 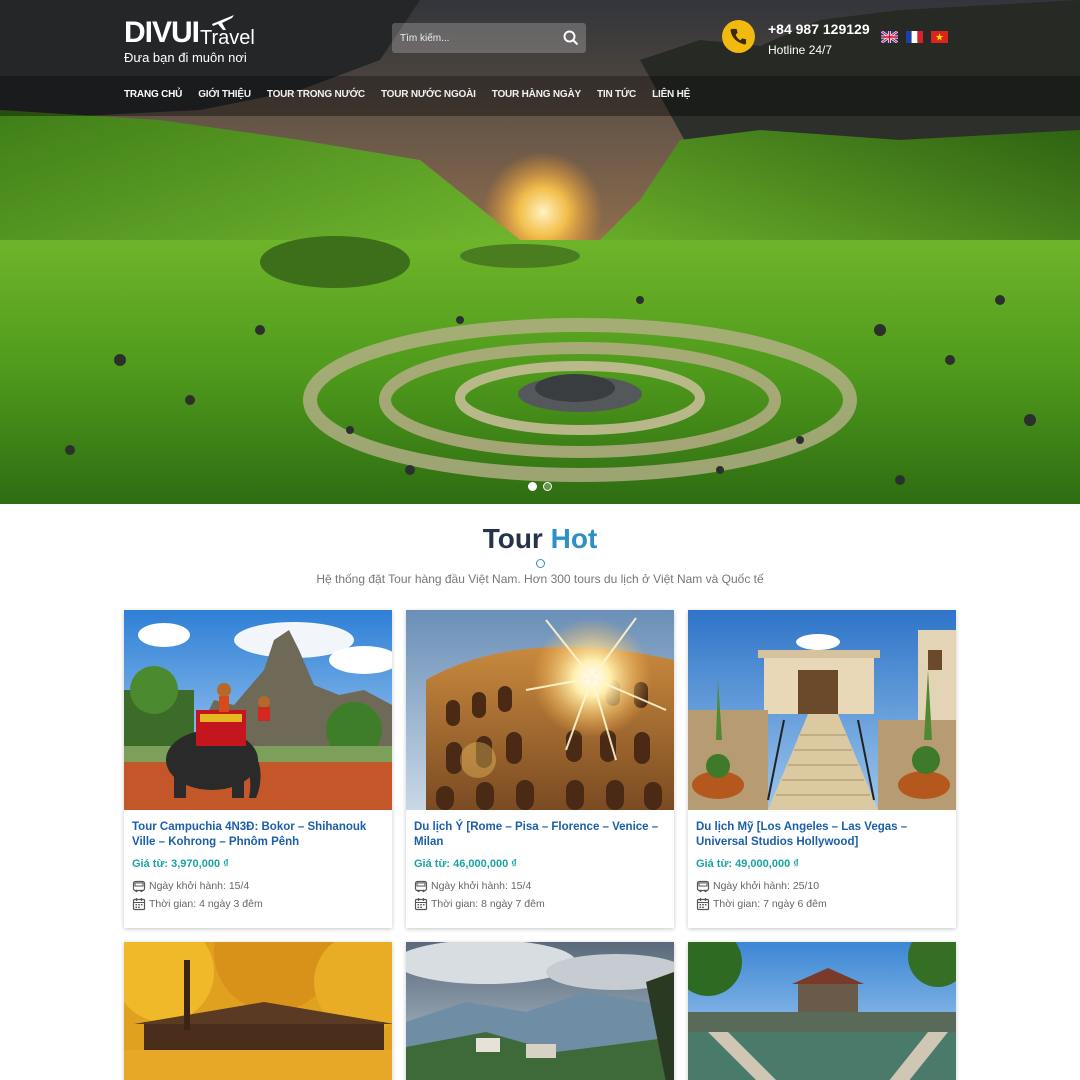 What do you see at coordinates (162, 32) in the screenshot?
I see `logo-wordmark: DIVUI` at bounding box center [162, 32].